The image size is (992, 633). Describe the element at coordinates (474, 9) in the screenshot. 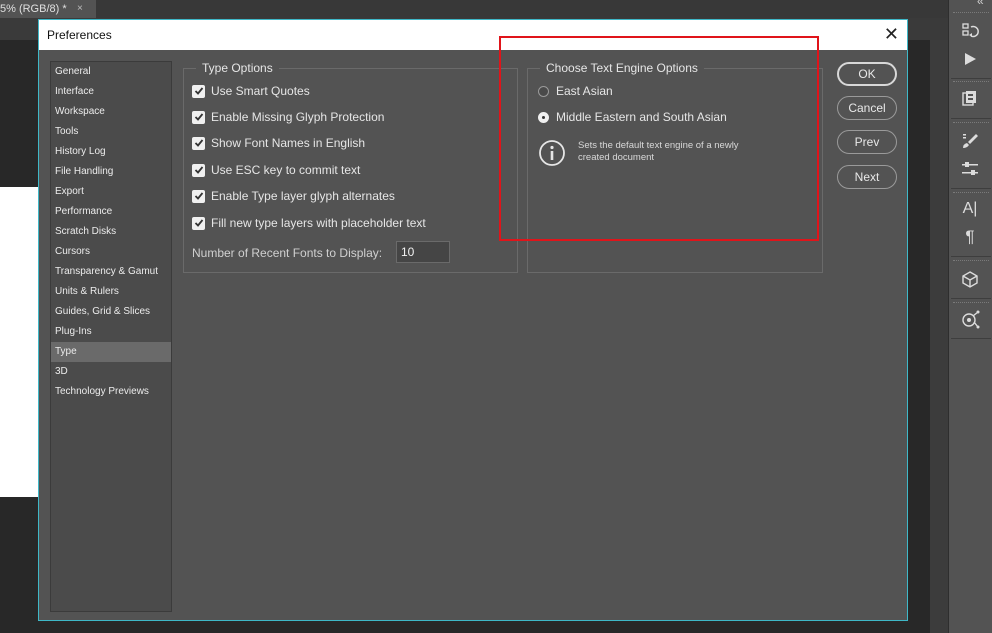

I see `document-tab-bar` at that location.